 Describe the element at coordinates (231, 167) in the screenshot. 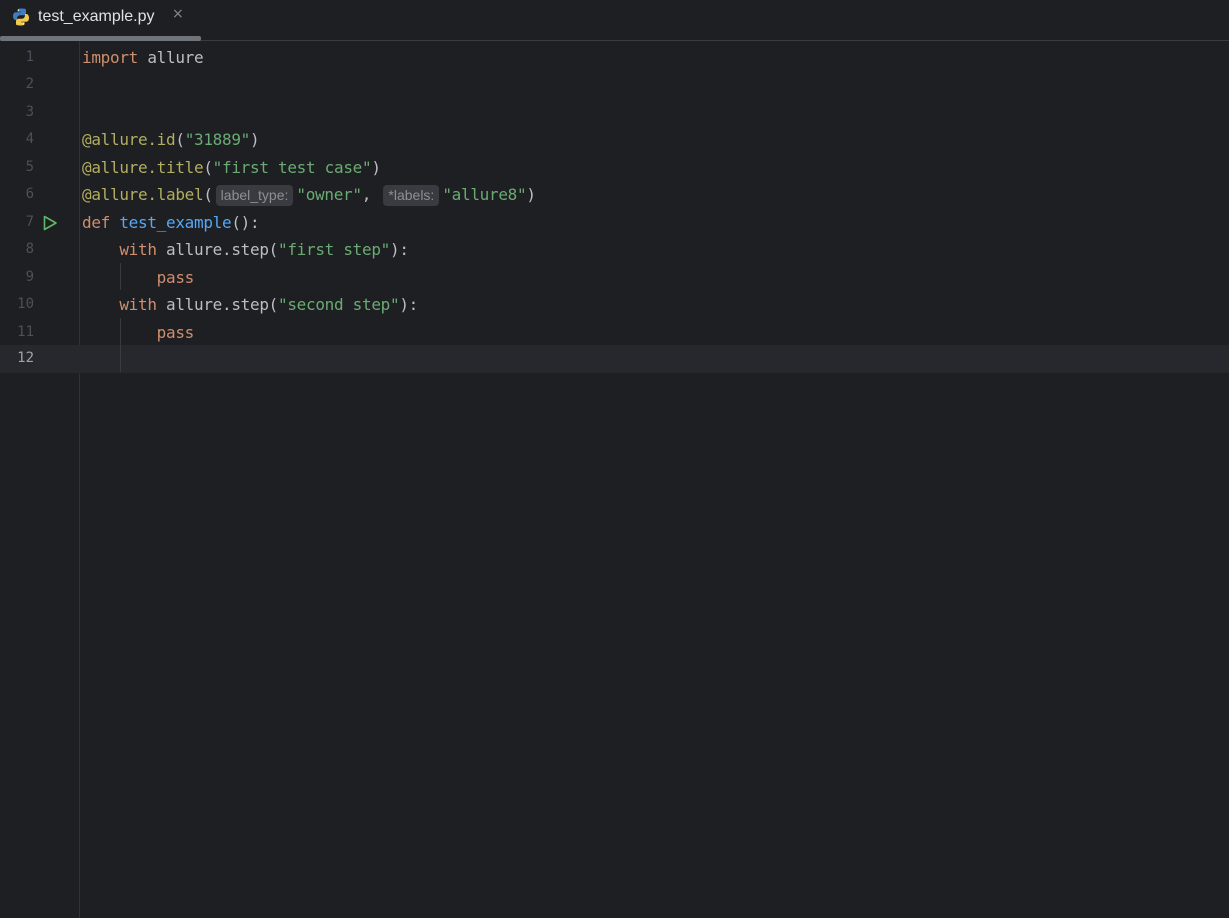

I see `code-text: @allure.title("first test case")` at that location.